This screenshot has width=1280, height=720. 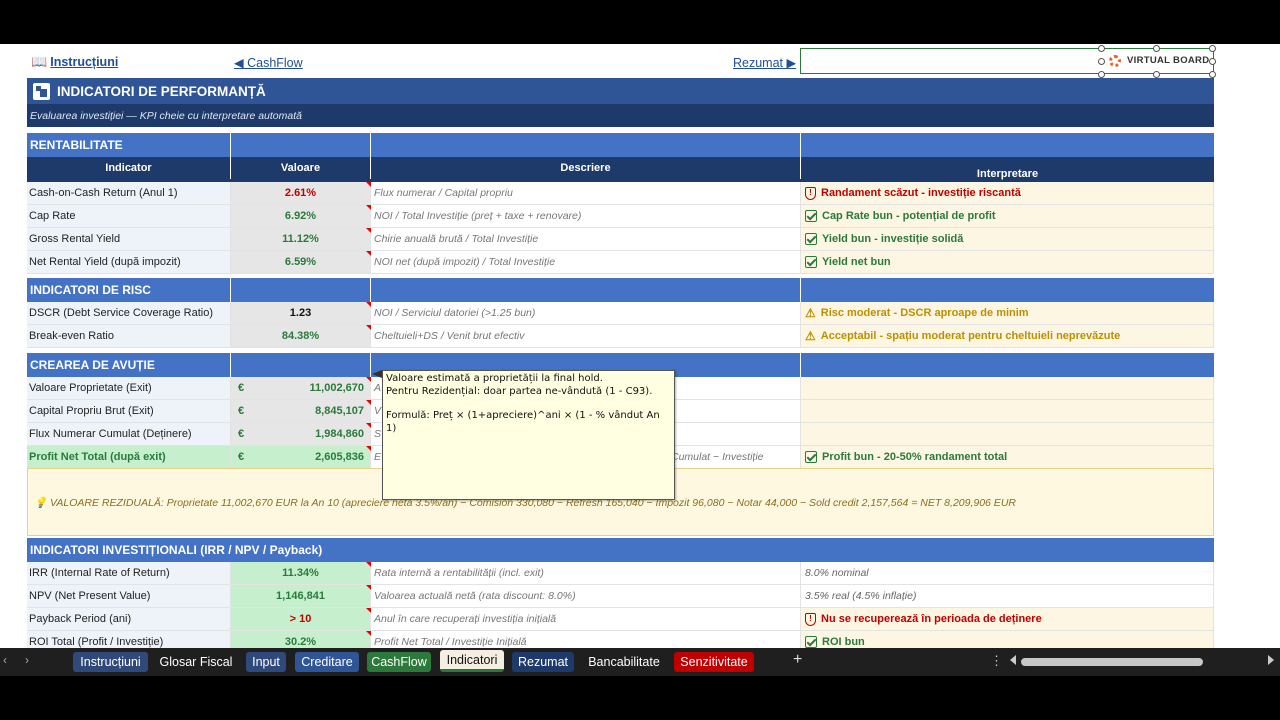 What do you see at coordinates (399, 662) in the screenshot?
I see `sheet-tab: CashFlow` at bounding box center [399, 662].